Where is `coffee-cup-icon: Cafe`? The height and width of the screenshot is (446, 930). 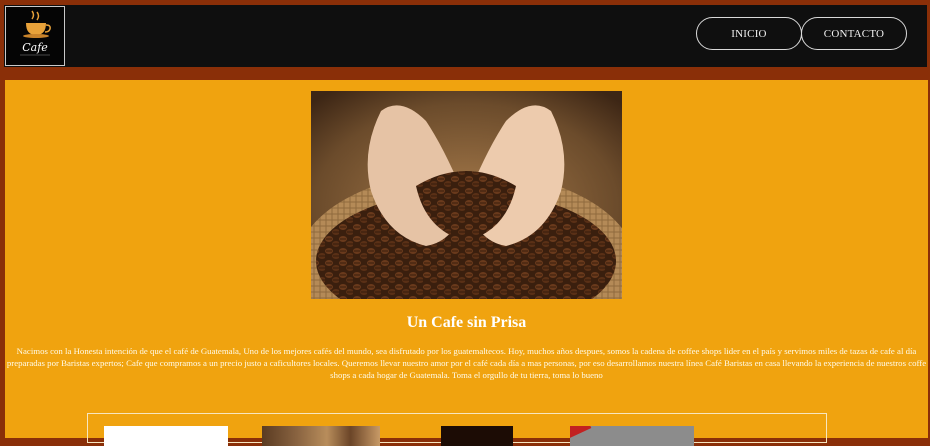 coffee-cup-icon: Cafe is located at coordinates (35, 33).